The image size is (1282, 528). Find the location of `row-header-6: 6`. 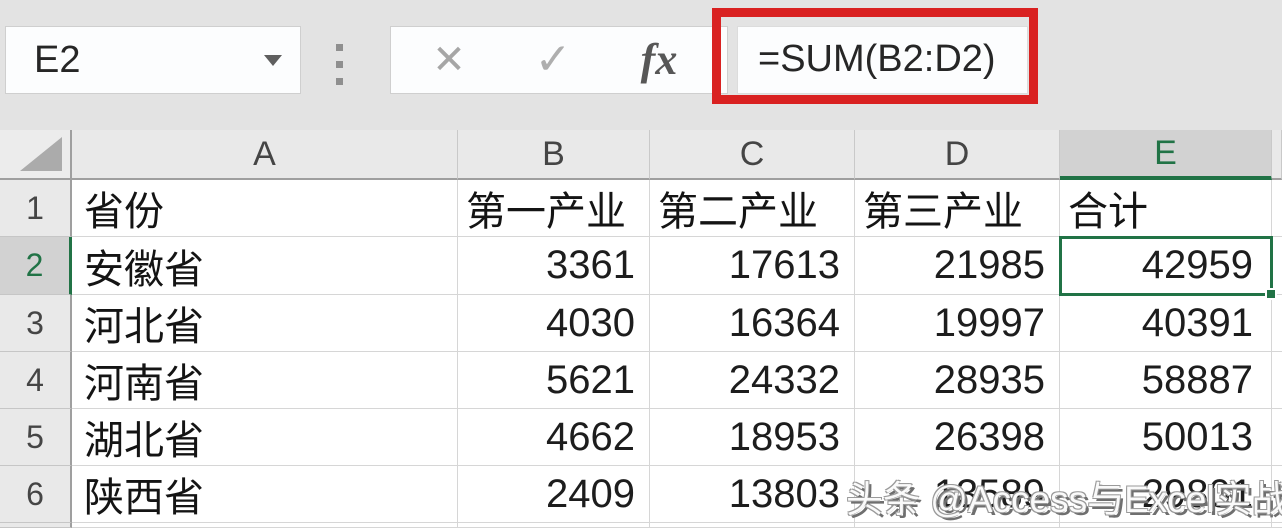

row-header-6: 6 is located at coordinates (36, 494).